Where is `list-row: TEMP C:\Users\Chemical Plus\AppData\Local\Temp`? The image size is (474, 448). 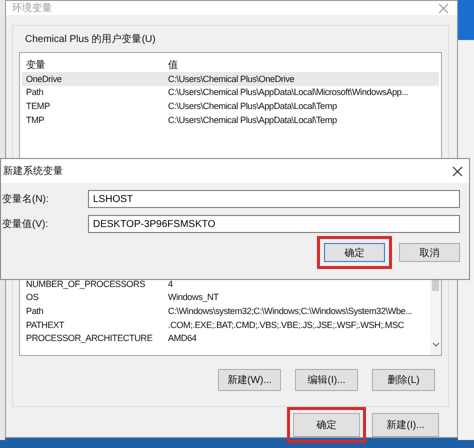 list-row: TEMP C:\Users\Chemical Plus\AppData\Local\Temp is located at coordinates (230, 106).